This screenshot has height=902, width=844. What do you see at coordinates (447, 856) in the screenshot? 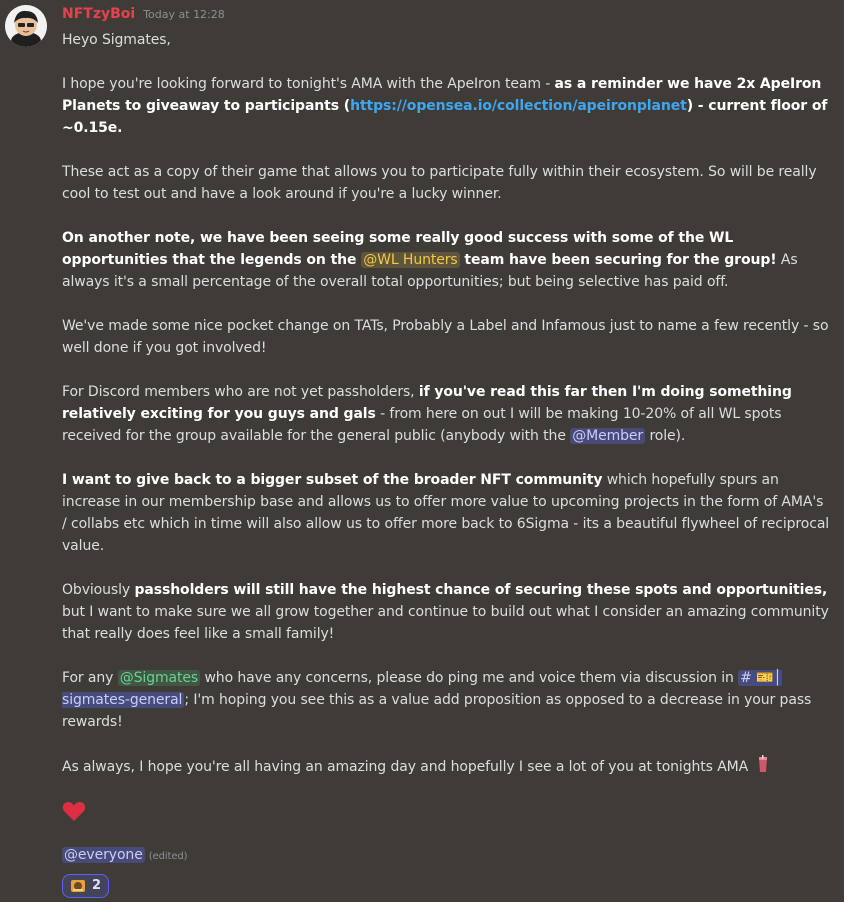
I see `everyone-line: @everyone (edited)` at bounding box center [447, 856].